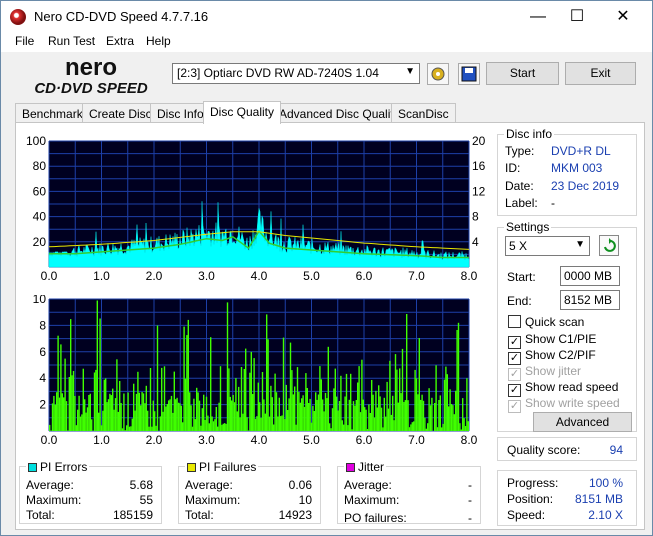 Image resolution: width=653 pixels, height=536 pixels. What do you see at coordinates (49, 440) in the screenshot?
I see `x-tick-label: 0.0` at bounding box center [49, 440].